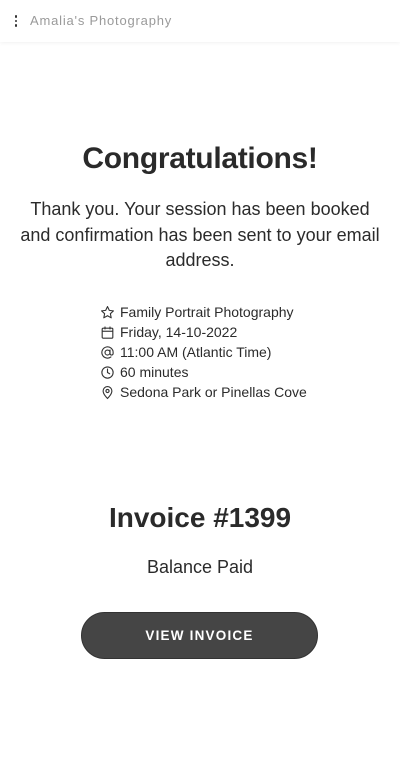 The image size is (400, 778). What do you see at coordinates (200, 21) in the screenshot?
I see `top-bar: Amalia's Photography` at bounding box center [200, 21].